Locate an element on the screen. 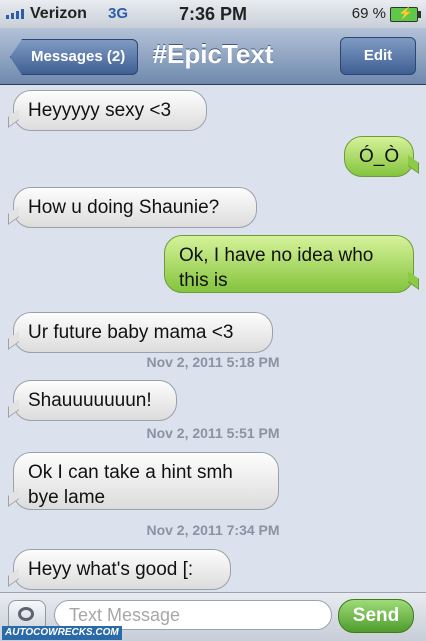 This screenshot has width=426, height=641. message-timestamp: Nov 2, 2011 7:34 PM is located at coordinates (213, 530).